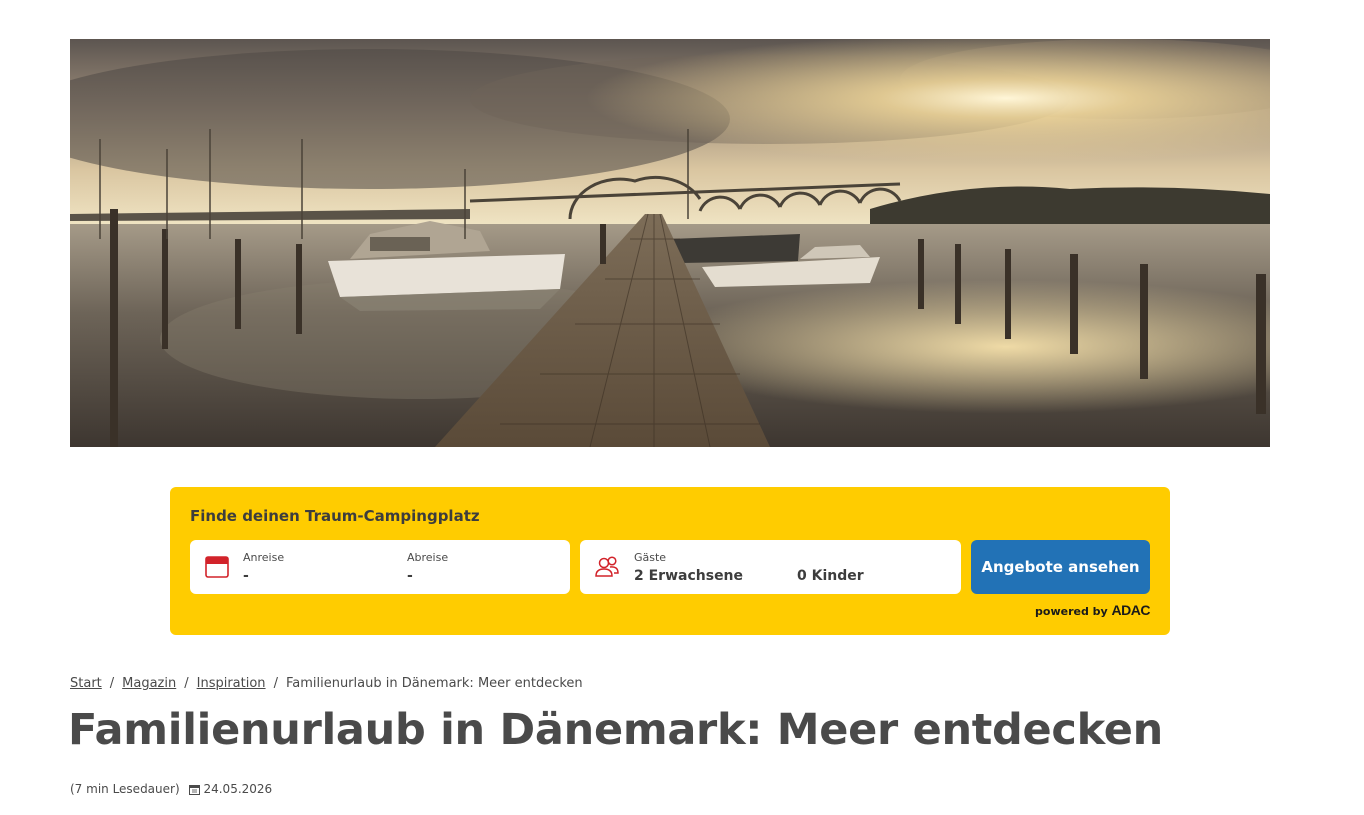  I want to click on date-range-field: Anreise - Abreise -, so click(380, 567).